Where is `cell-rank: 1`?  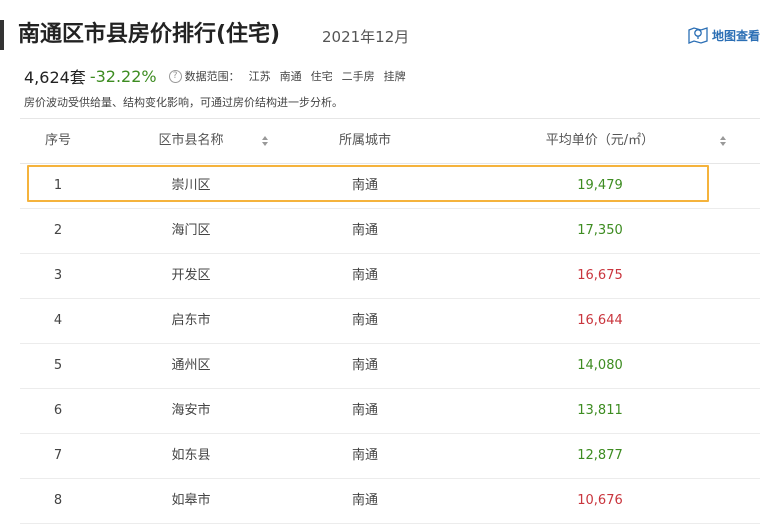
cell-rank: 1 is located at coordinates (58, 185).